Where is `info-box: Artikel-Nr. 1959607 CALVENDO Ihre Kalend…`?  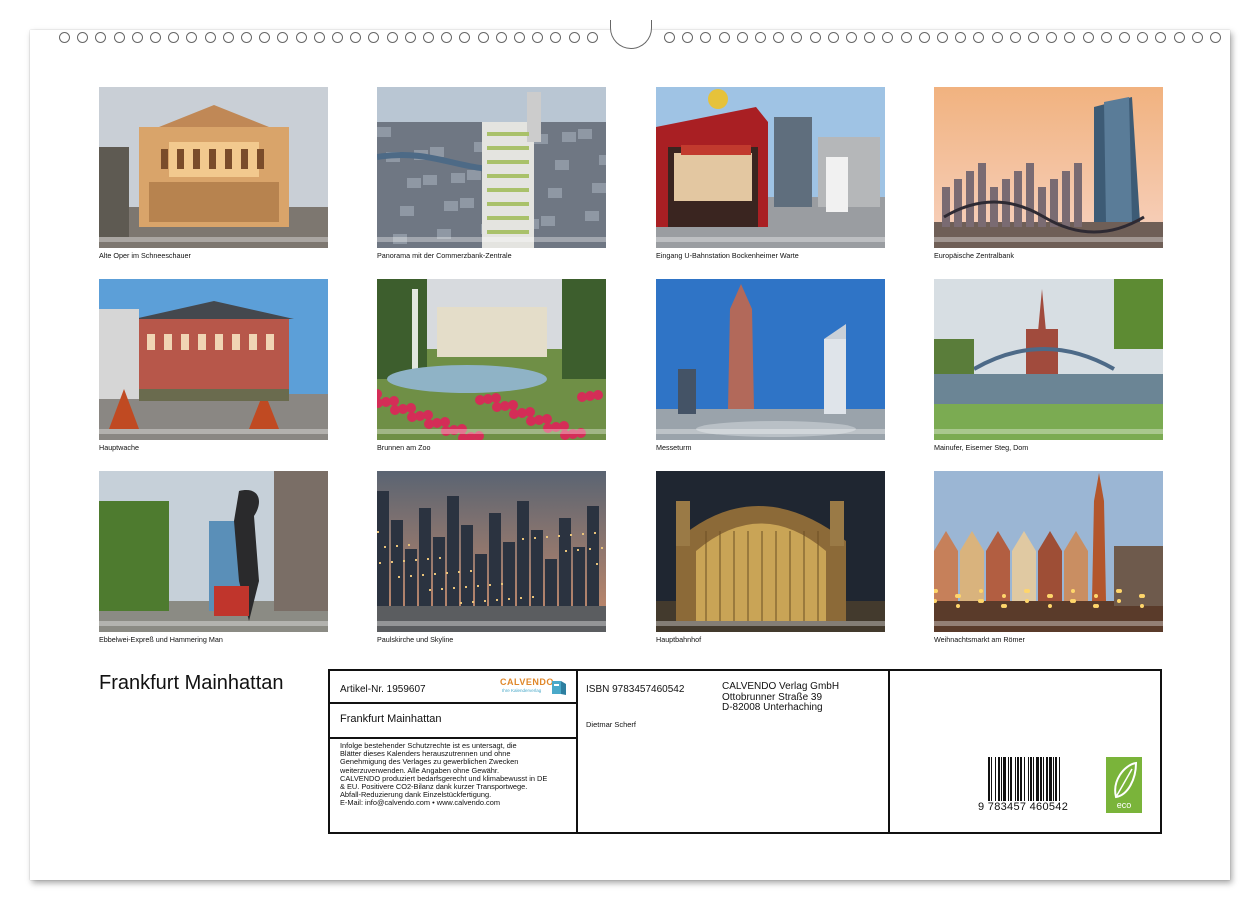
info-box: Artikel-Nr. 1959607 CALVENDO Ihre Kalend… is located at coordinates (745, 751).